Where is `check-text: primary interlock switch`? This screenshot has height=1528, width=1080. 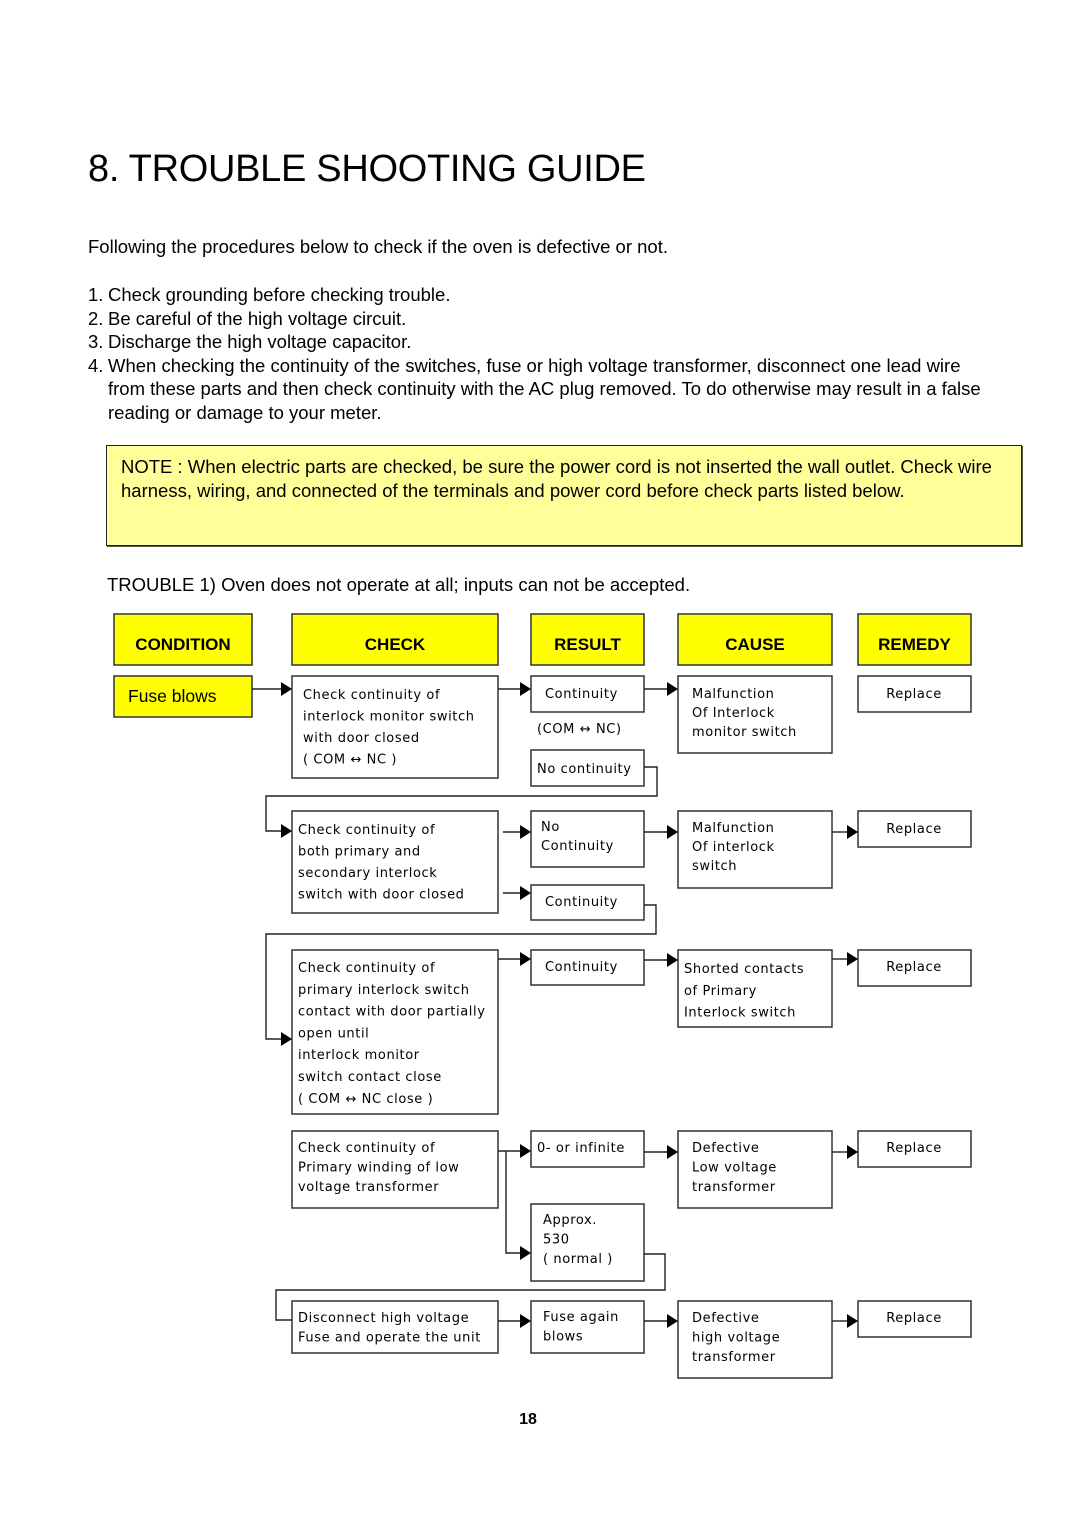
check-text: primary interlock switch is located at coordinates (384, 990).